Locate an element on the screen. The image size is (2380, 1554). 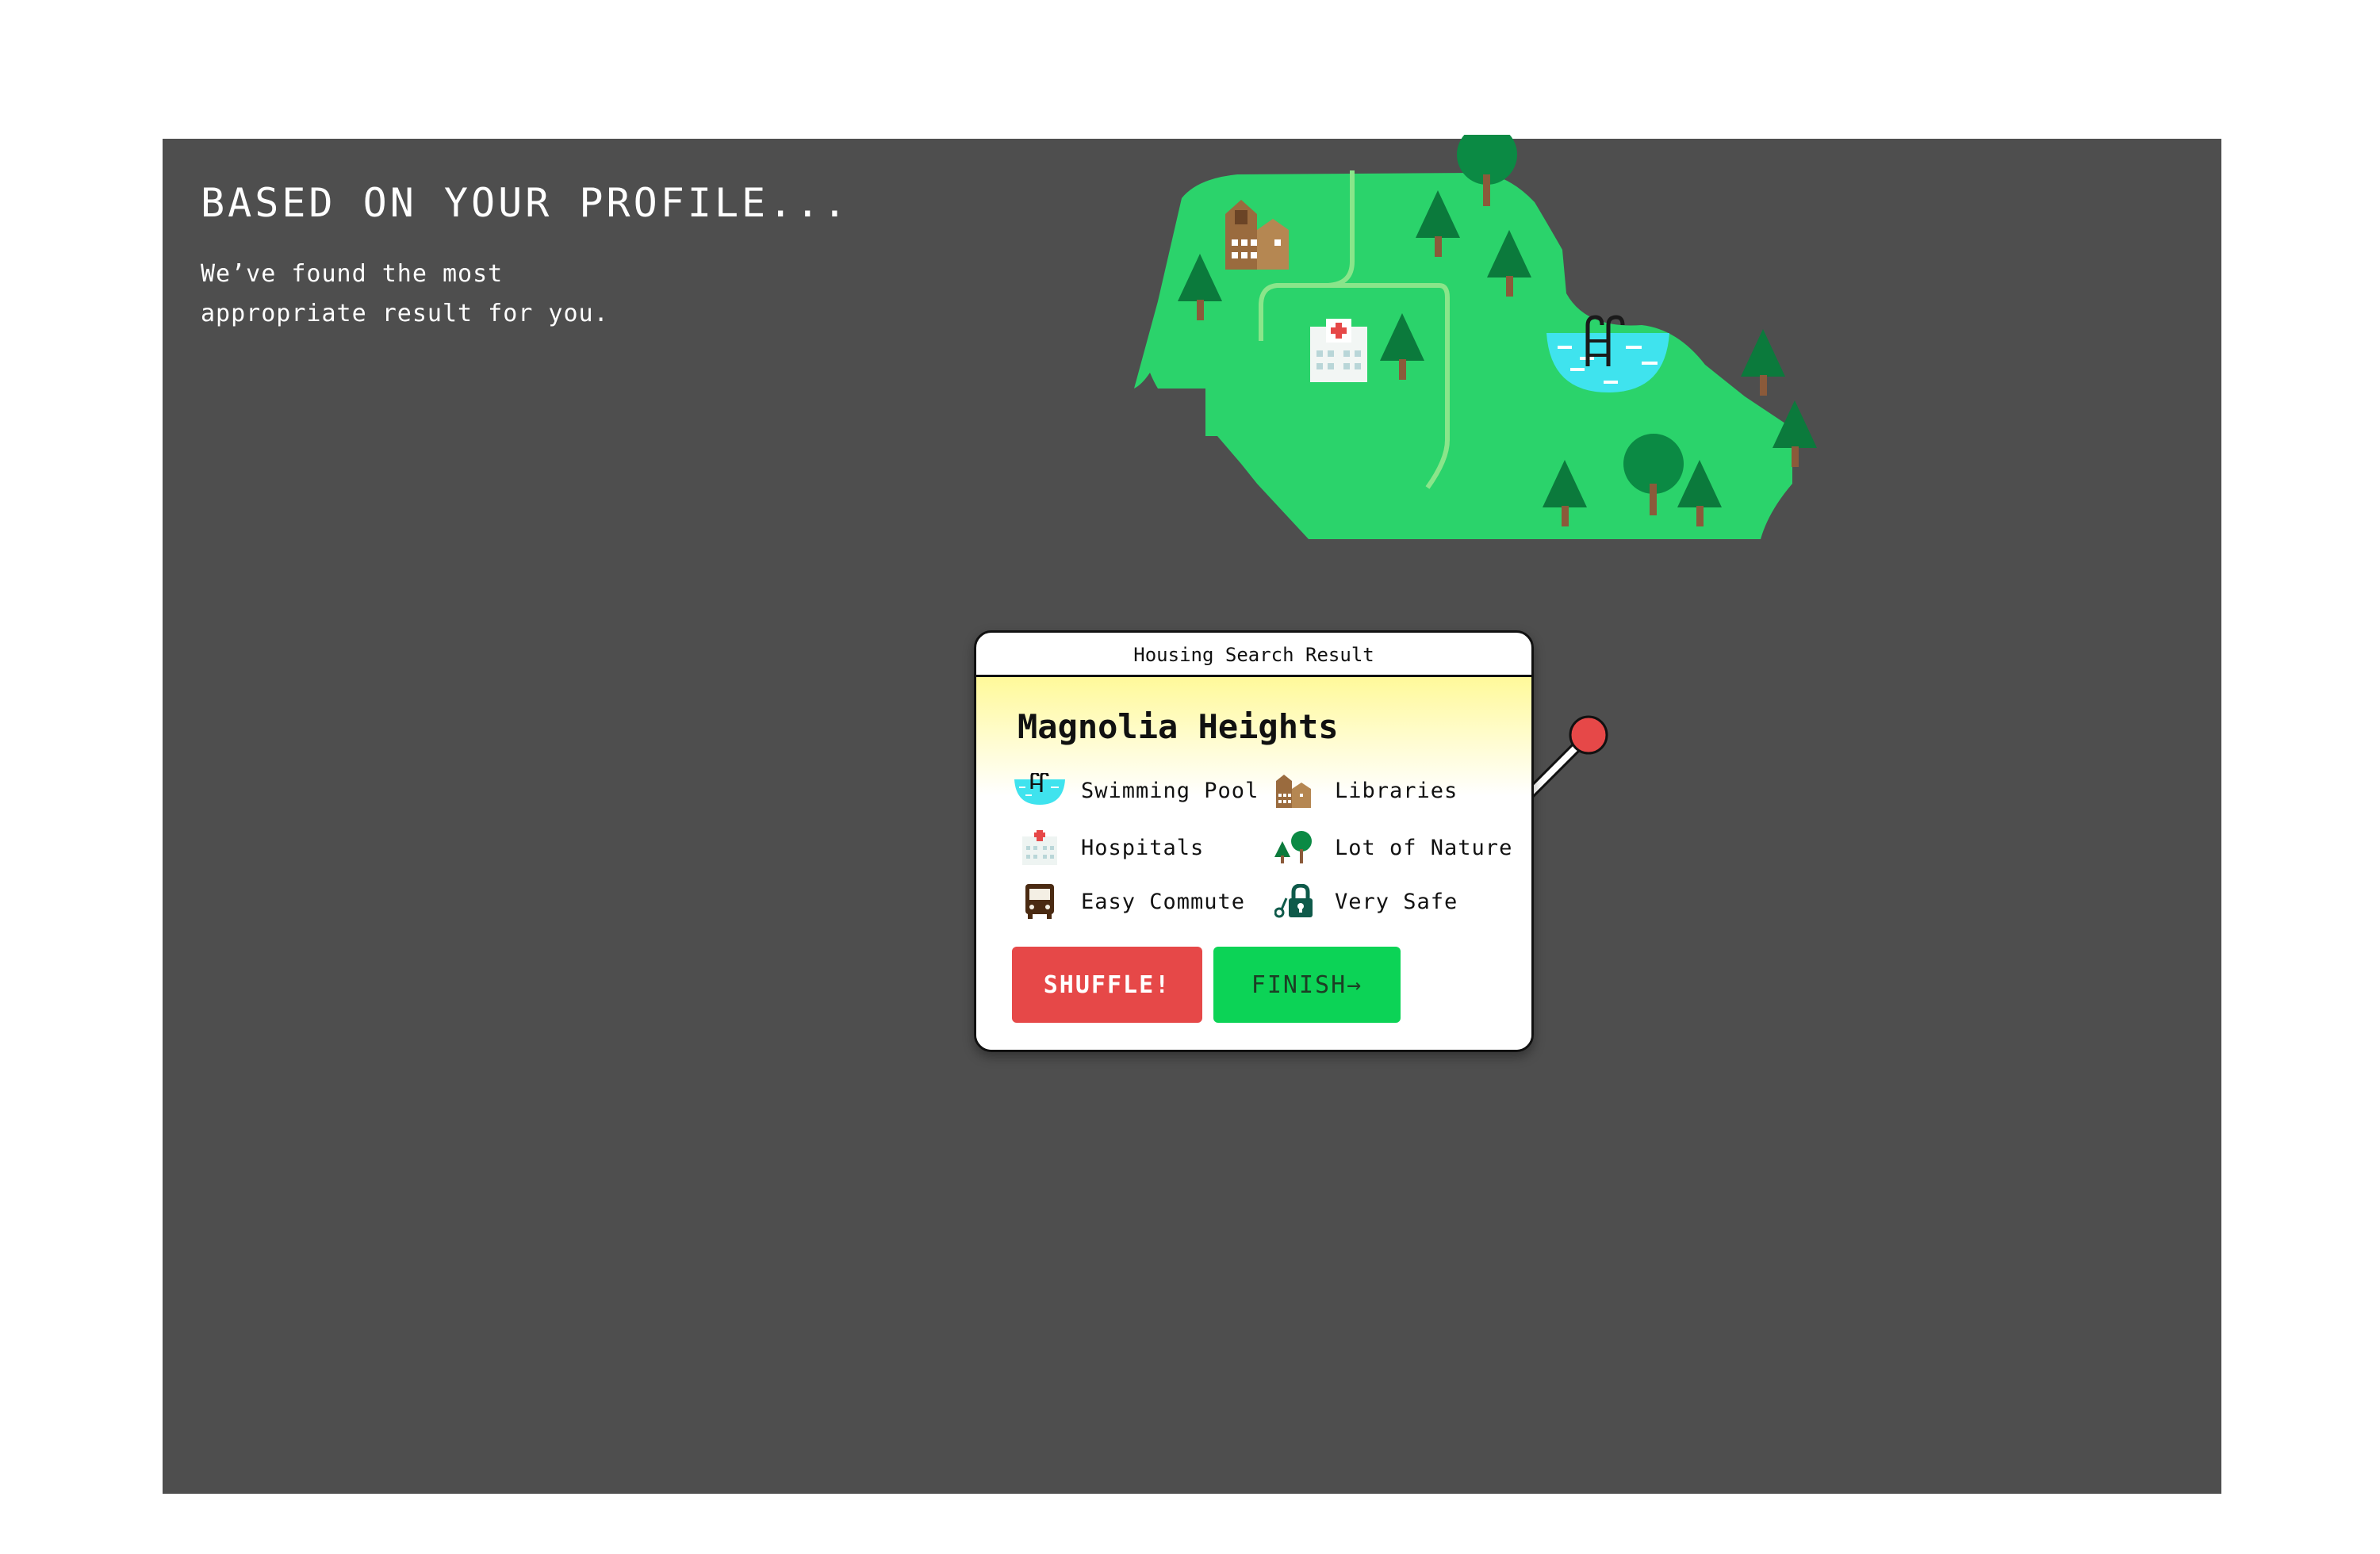
amenity-label: Swimming Pool is located at coordinates (1170, 790).